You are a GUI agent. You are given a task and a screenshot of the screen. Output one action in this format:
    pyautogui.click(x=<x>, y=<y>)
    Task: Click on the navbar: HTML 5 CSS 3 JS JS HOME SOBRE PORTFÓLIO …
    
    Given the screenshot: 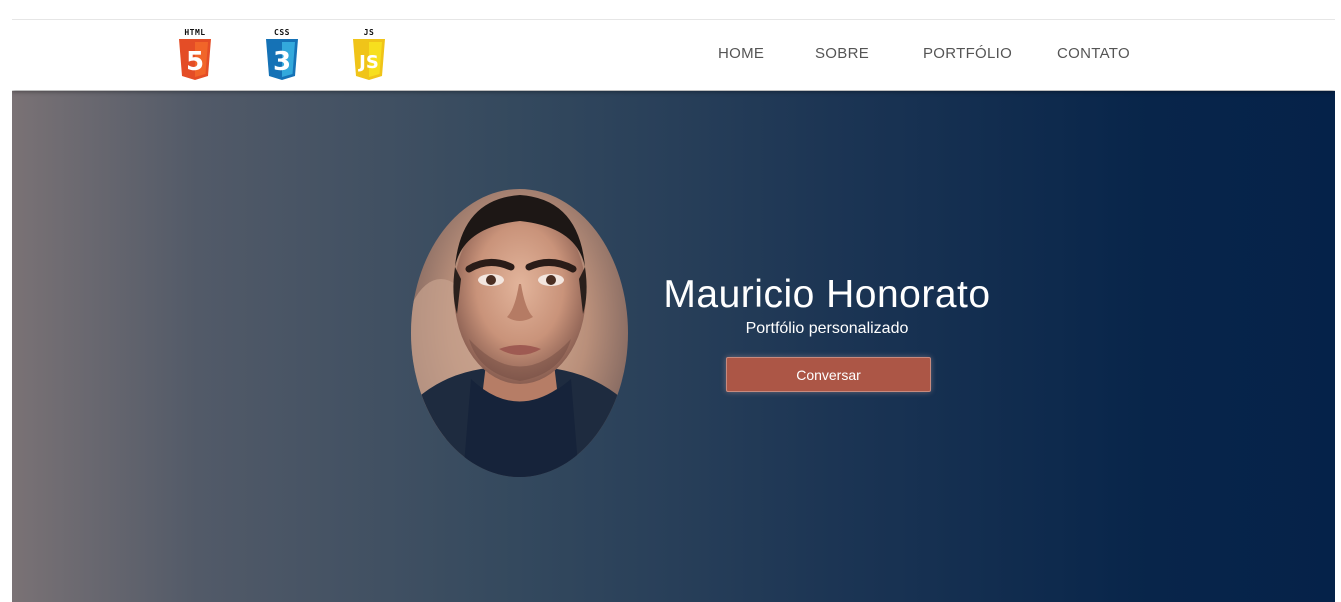 What is the action you would take?
    pyautogui.click(x=673, y=54)
    